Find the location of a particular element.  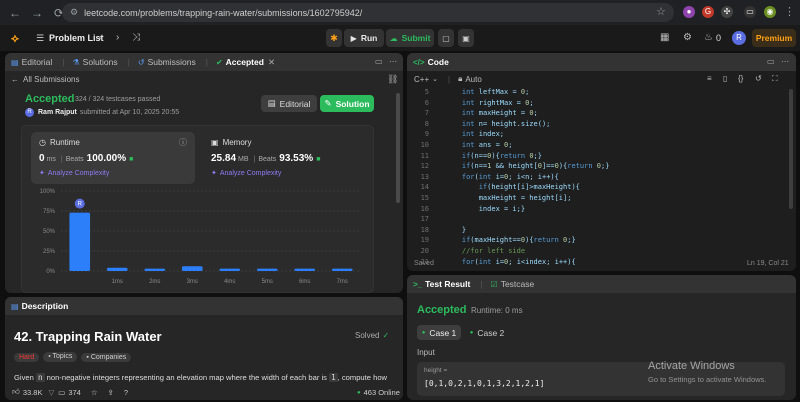

panel-scrollbar is located at coordinates (398, 148).